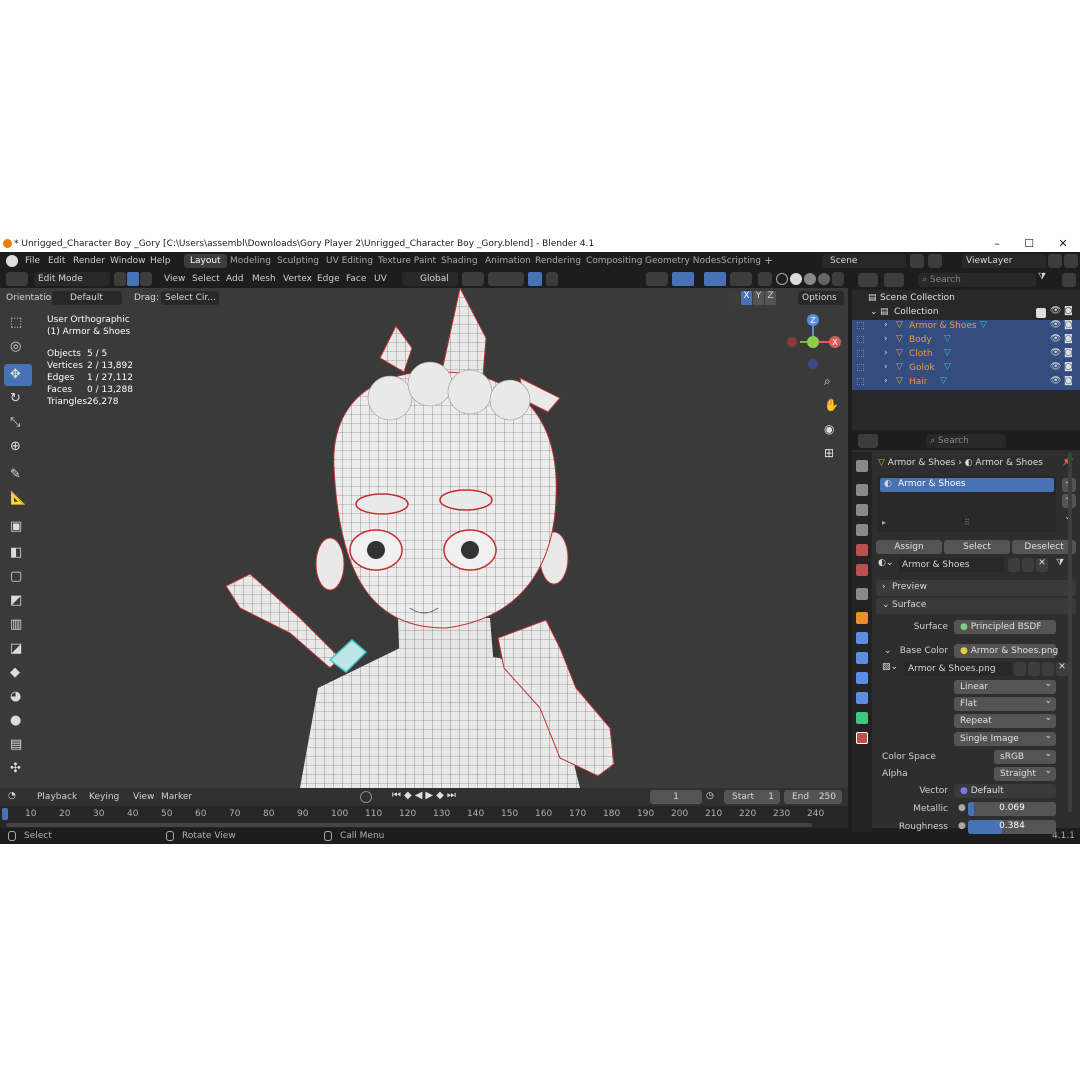 Image resolution: width=1080 pixels, height=1080 pixels. Describe the element at coordinates (868, 280) in the screenshot. I see `outliner-editor-type-icon` at that location.